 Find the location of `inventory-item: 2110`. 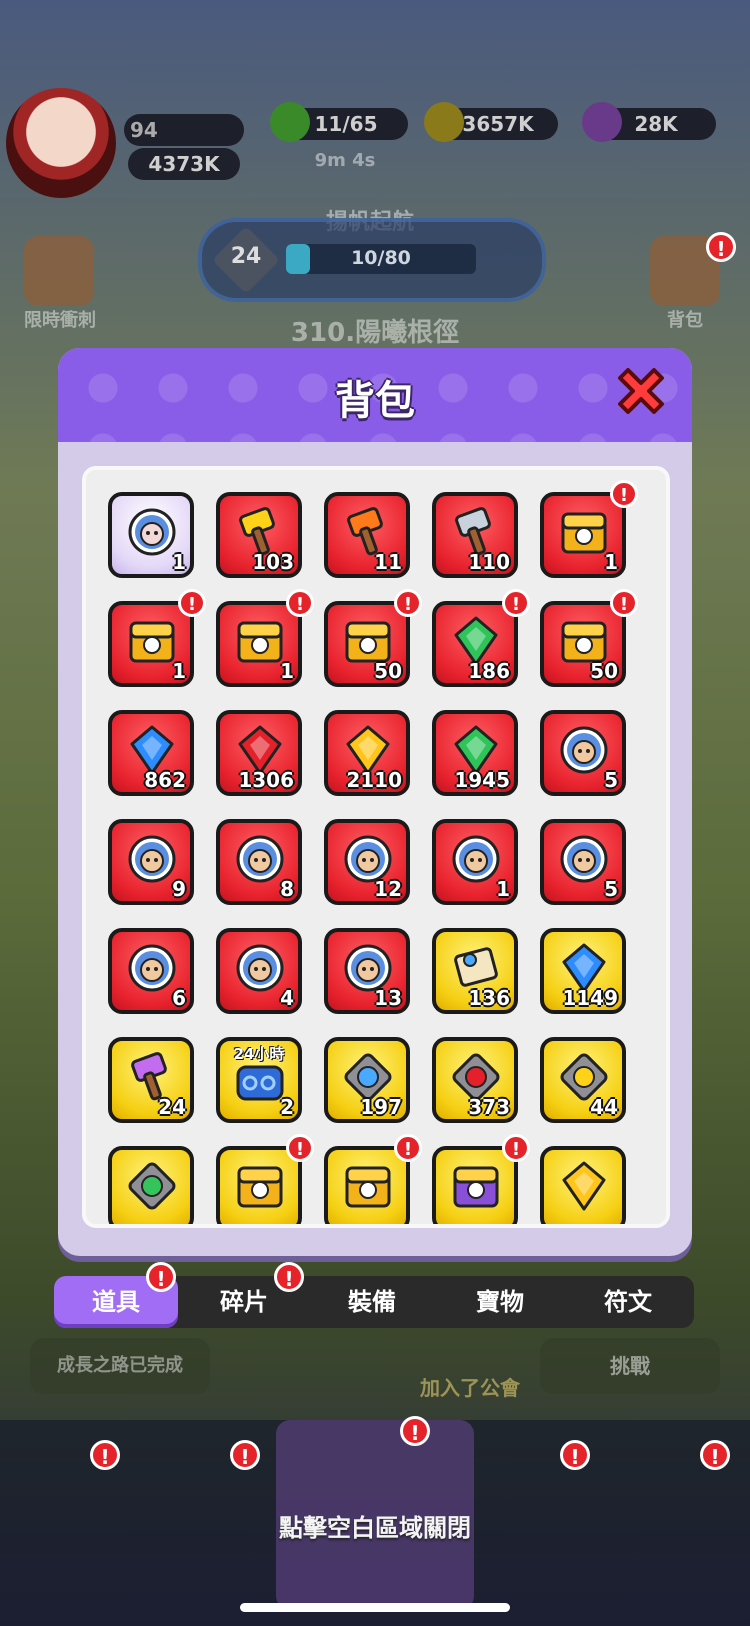

inventory-item: 2110 is located at coordinates (367, 753).